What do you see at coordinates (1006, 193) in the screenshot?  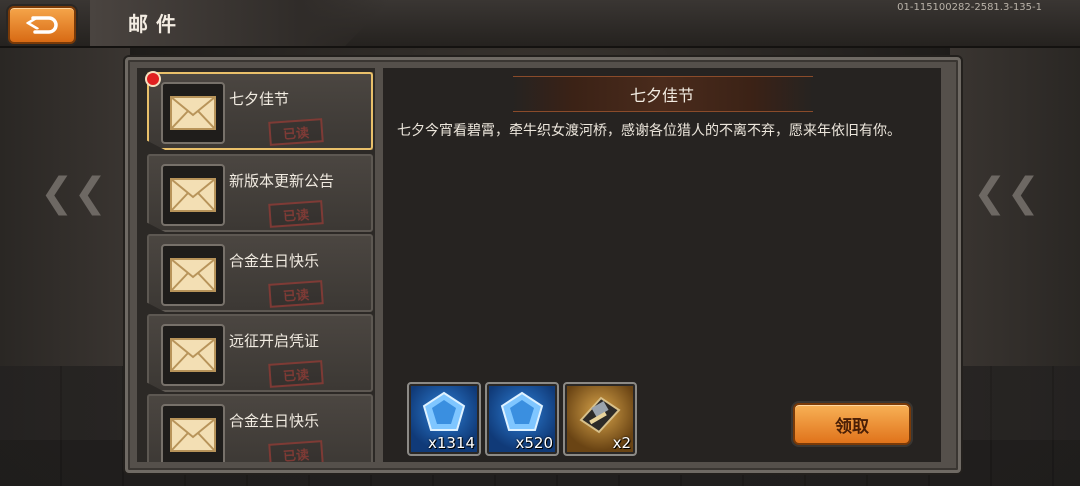 I see `background-arrow-right-icon: ❮❮` at bounding box center [1006, 193].